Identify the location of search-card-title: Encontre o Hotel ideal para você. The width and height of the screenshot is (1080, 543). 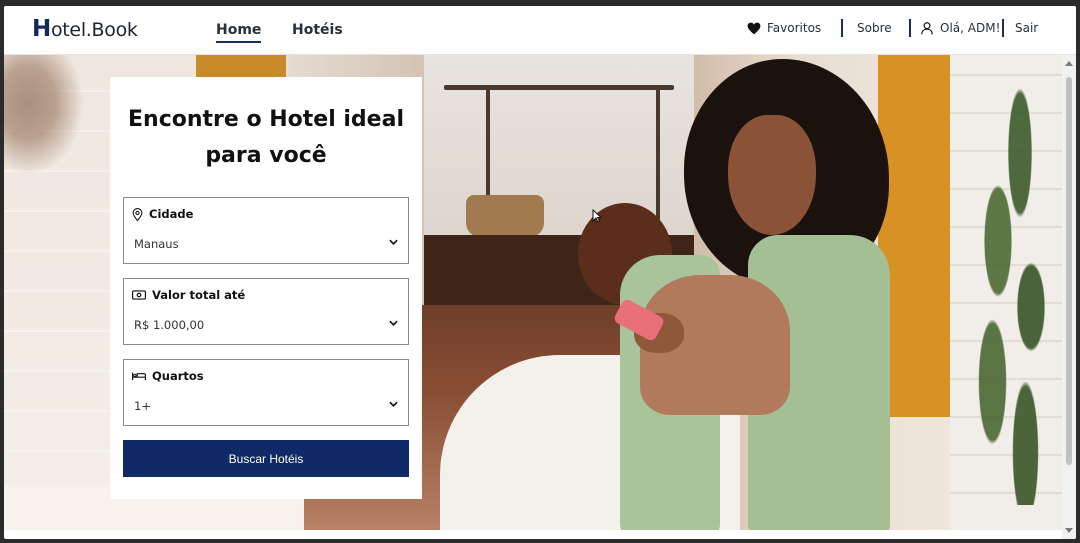
(266, 138).